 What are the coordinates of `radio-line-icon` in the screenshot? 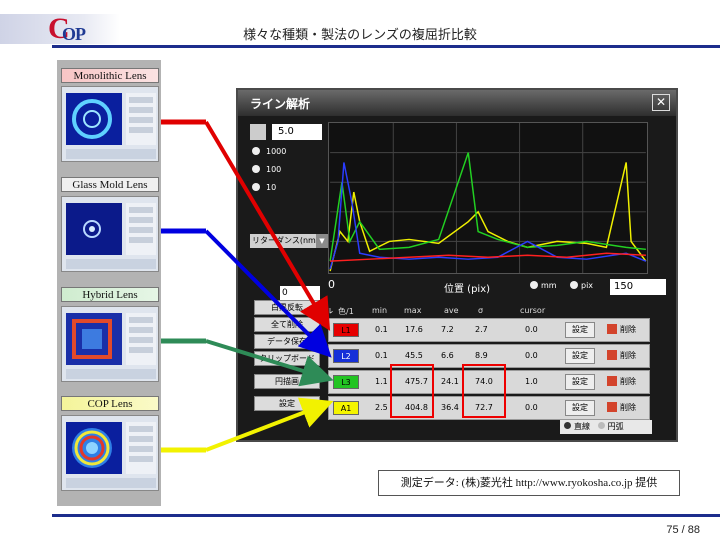 It's located at (567, 425).